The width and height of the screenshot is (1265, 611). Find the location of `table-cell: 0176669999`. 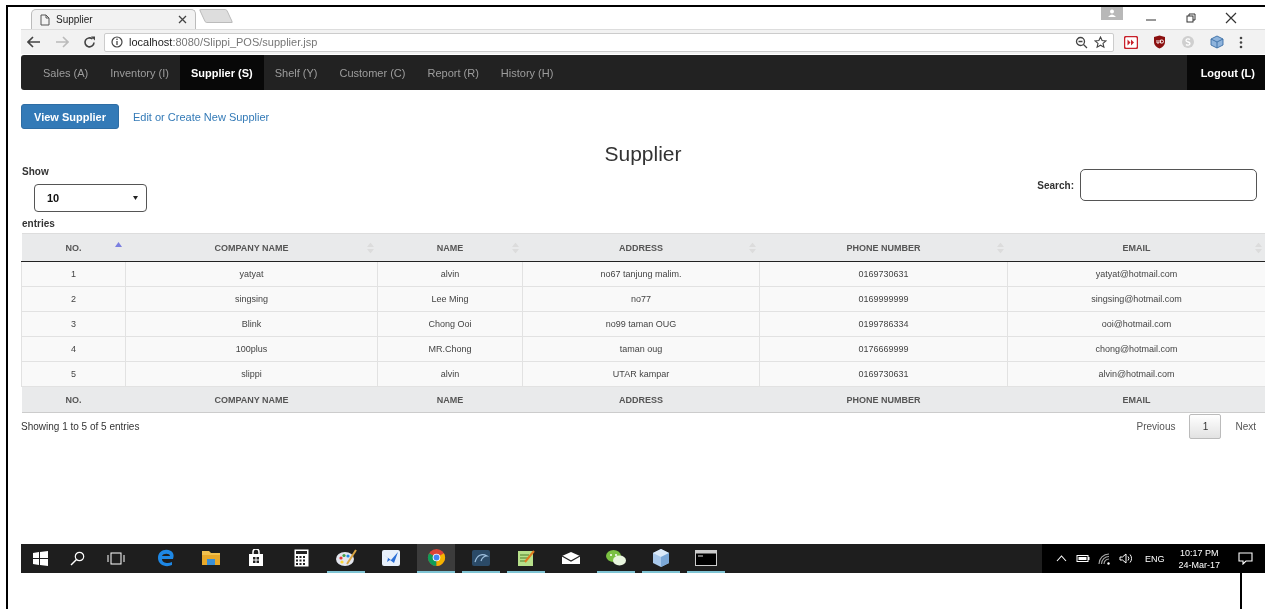

table-cell: 0176669999 is located at coordinates (883, 349).